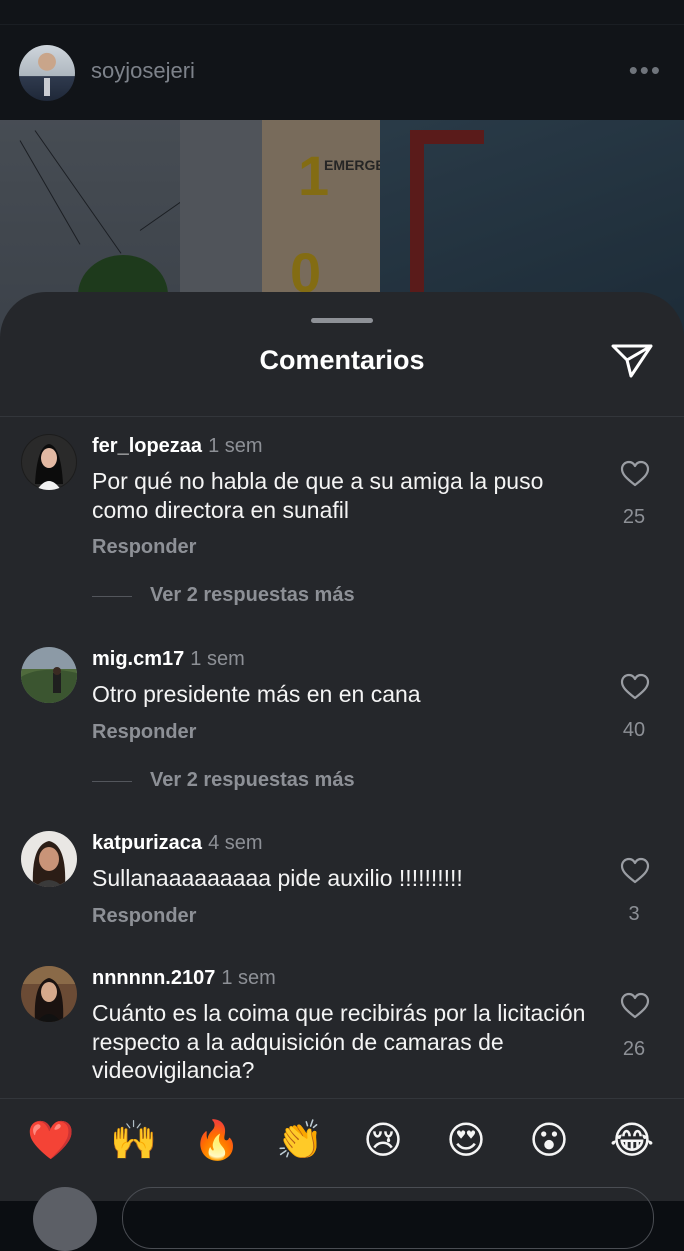 The width and height of the screenshot is (684, 1251). I want to click on emoji-reaction-bar: ❤️ 🙌 🔥 👏 😢 😍 😮 😂, so click(342, 1174).